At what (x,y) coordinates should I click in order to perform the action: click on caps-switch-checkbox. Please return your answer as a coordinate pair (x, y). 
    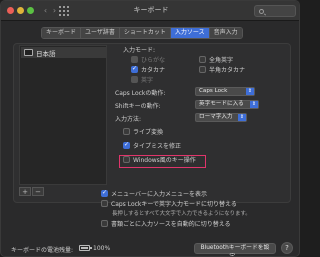
    Looking at the image, I should click on (104, 203).